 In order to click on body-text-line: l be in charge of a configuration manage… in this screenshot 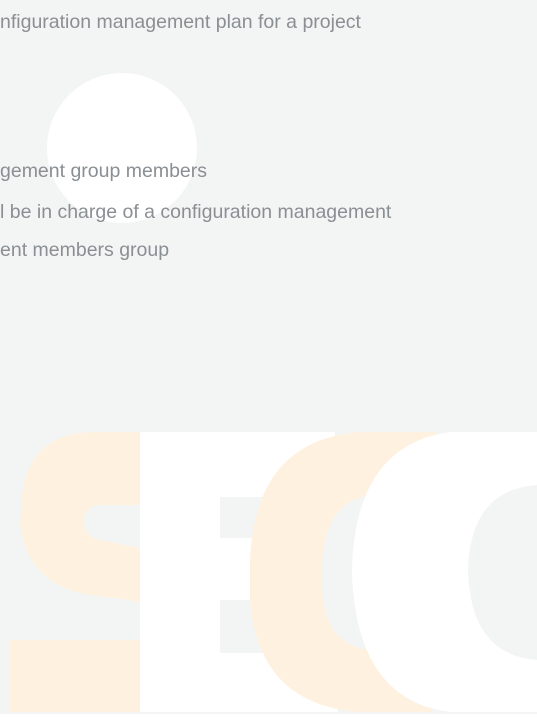, I will do `click(196, 212)`.